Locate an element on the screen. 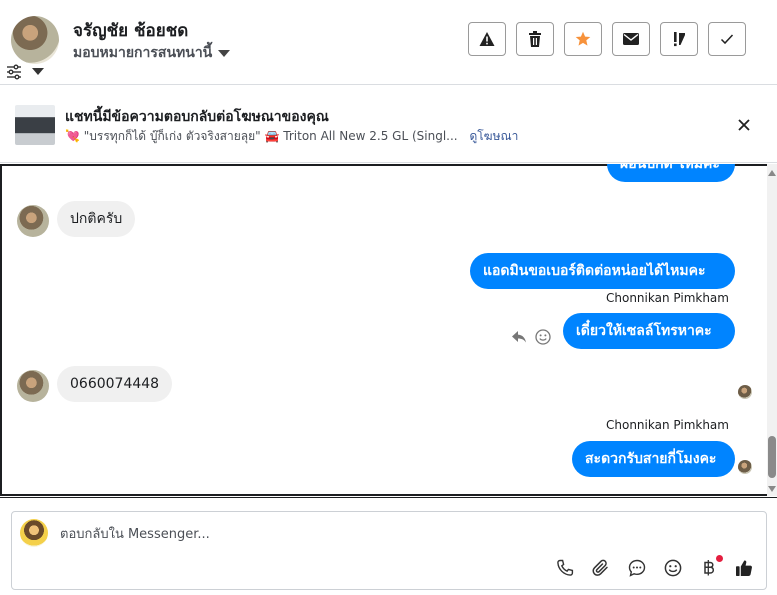  scroll-up-arrow-icon is located at coordinates (772, 173).